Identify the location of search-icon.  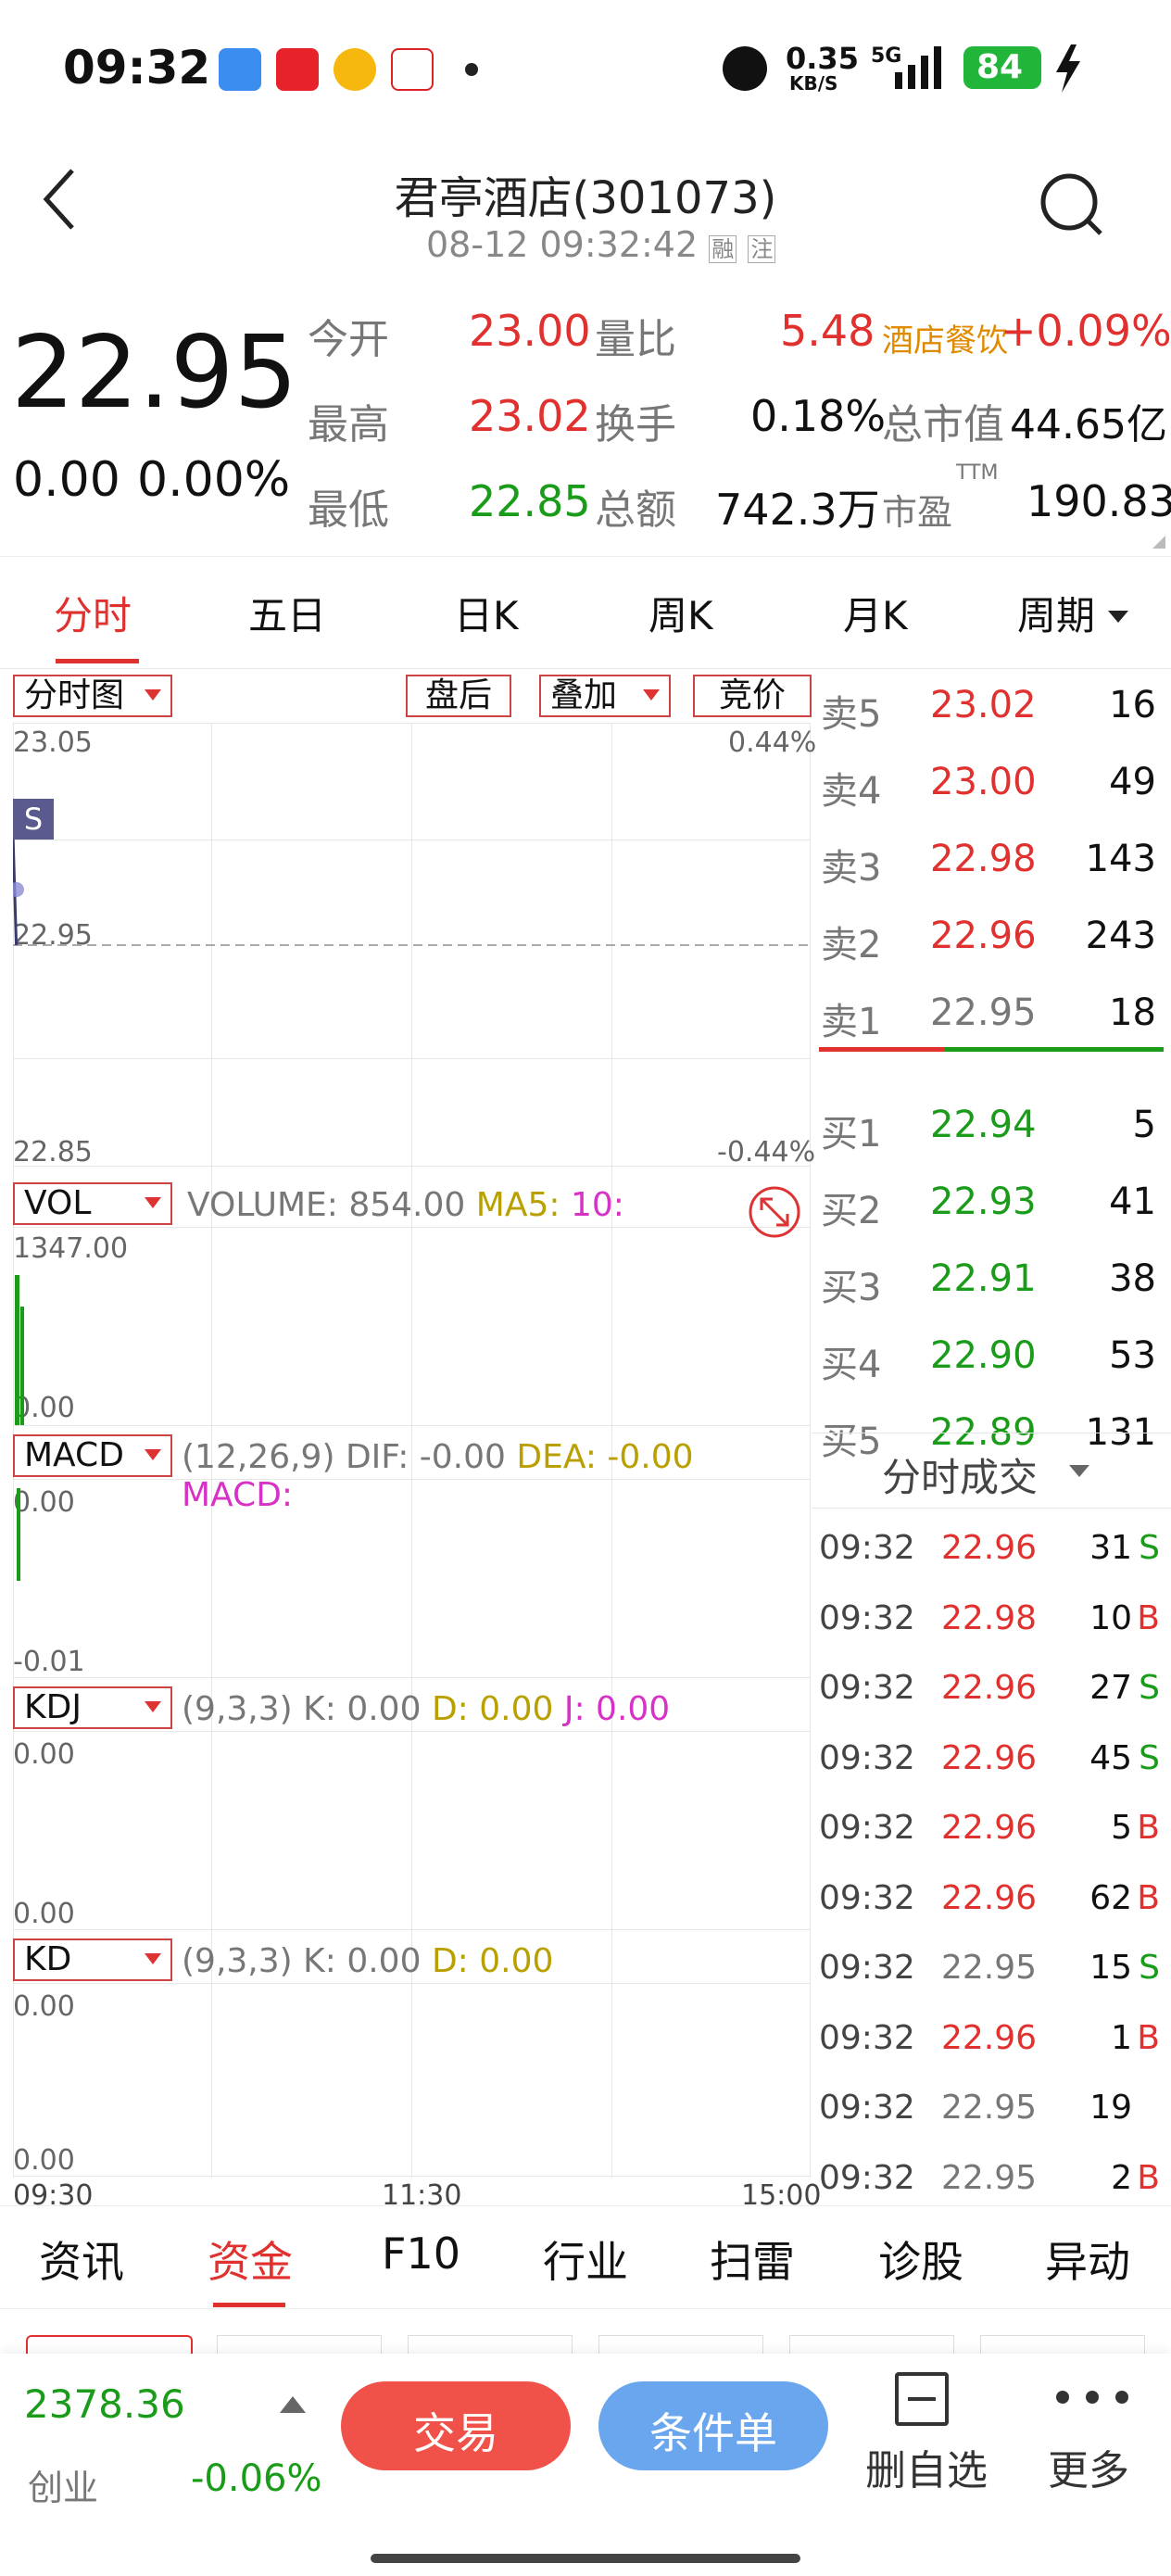
(1073, 206).